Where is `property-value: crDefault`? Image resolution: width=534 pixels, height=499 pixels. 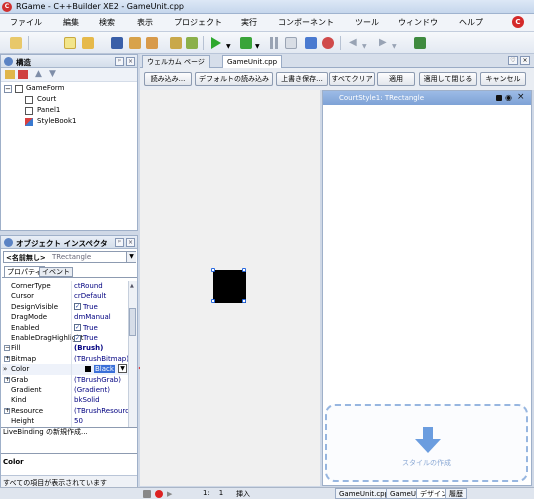 property-value: crDefault is located at coordinates (90, 296).